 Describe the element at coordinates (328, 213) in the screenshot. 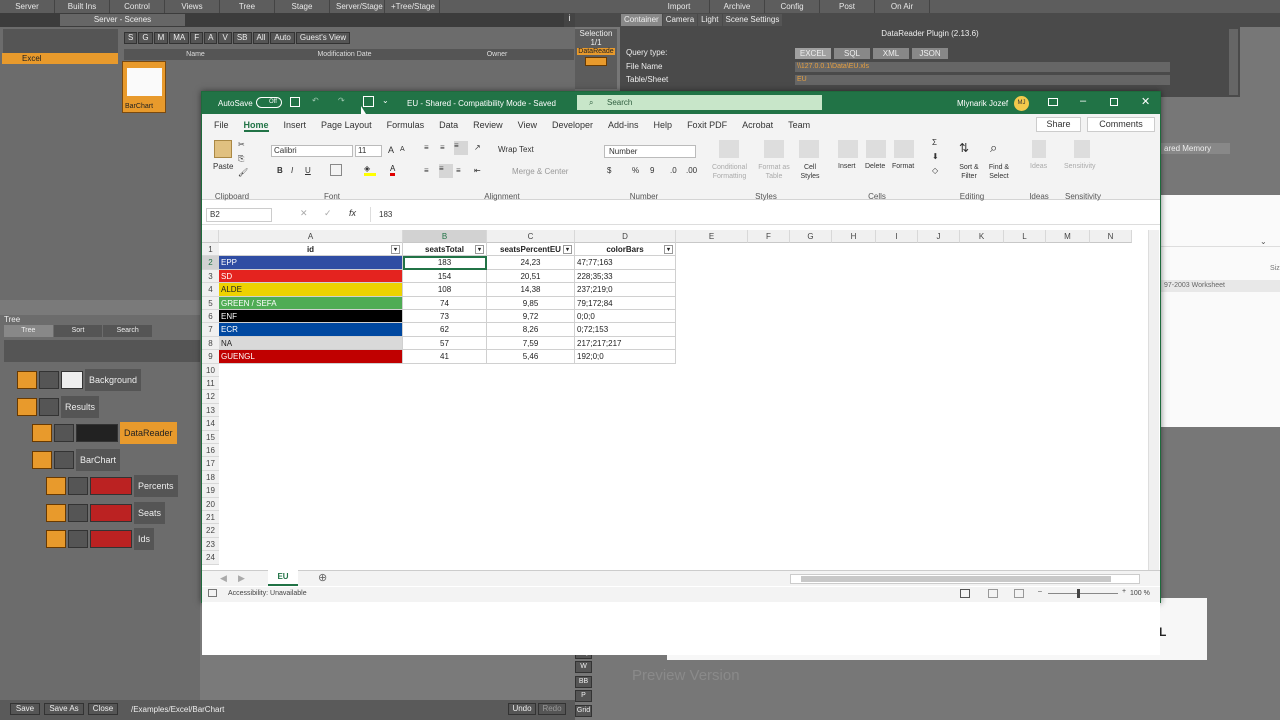

I see `enter-icon: ✓` at that location.